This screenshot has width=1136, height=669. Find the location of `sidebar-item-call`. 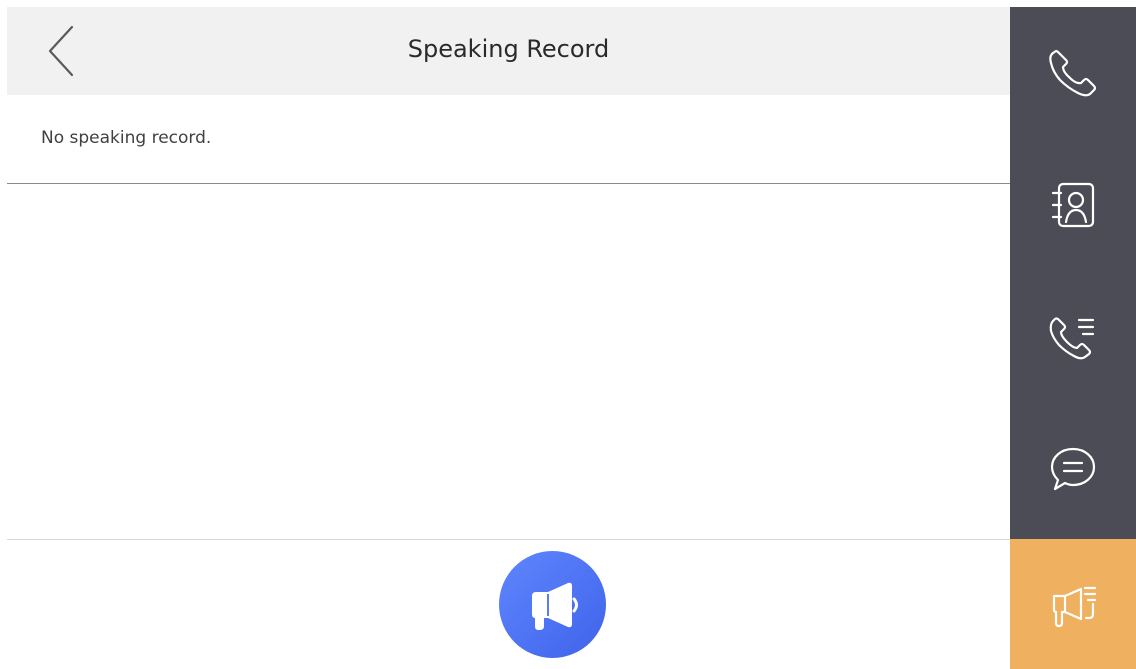

sidebar-item-call is located at coordinates (1073, 73).